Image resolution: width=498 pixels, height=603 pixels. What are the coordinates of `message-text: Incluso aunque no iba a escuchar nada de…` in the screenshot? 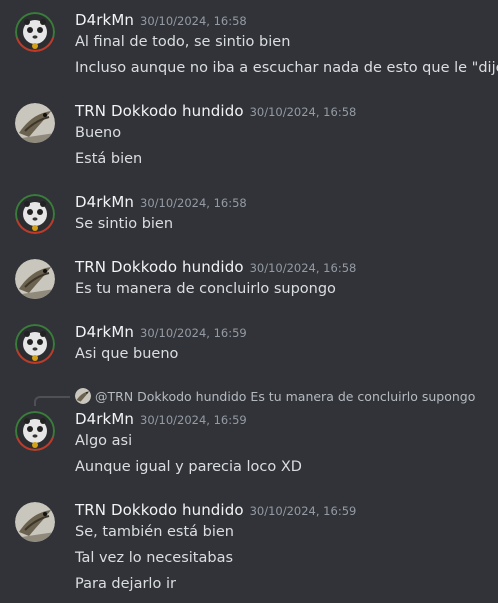 It's located at (286, 68).